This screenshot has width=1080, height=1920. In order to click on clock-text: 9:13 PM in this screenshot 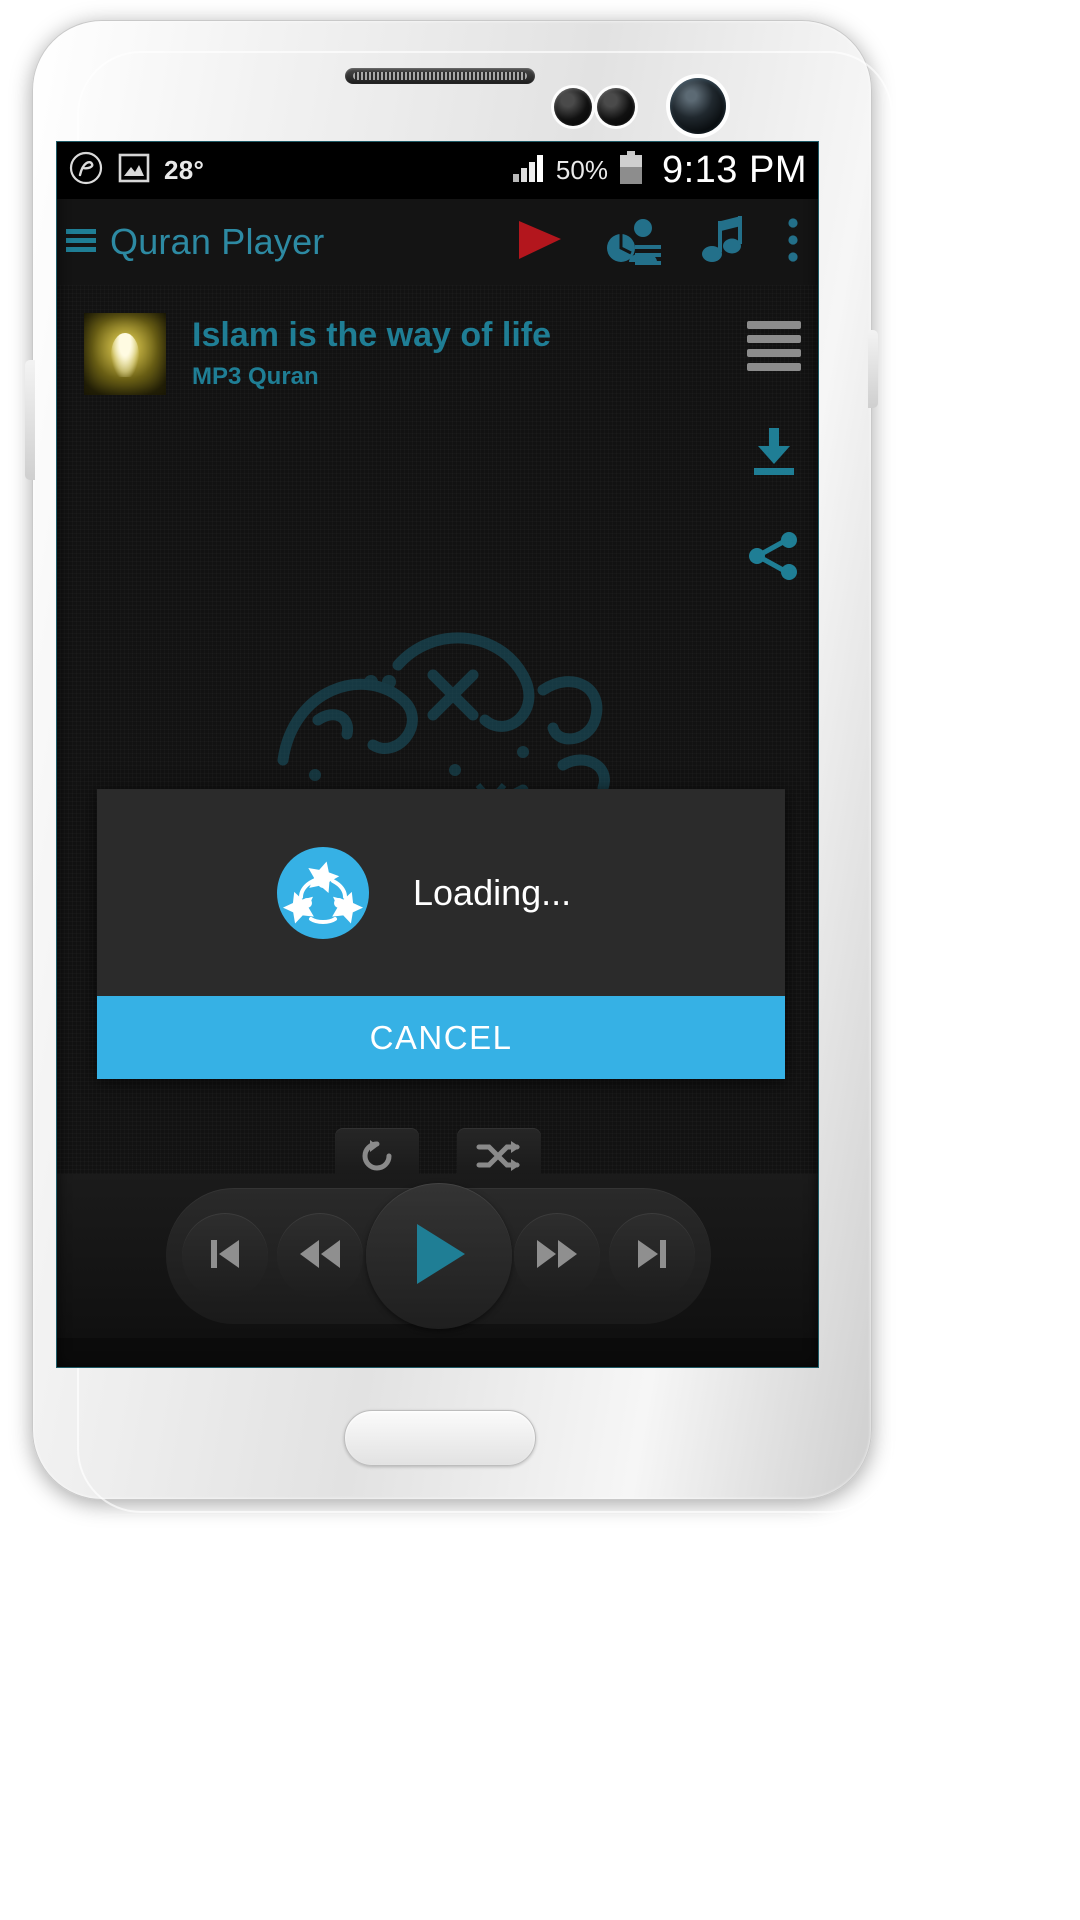, I will do `click(734, 169)`.